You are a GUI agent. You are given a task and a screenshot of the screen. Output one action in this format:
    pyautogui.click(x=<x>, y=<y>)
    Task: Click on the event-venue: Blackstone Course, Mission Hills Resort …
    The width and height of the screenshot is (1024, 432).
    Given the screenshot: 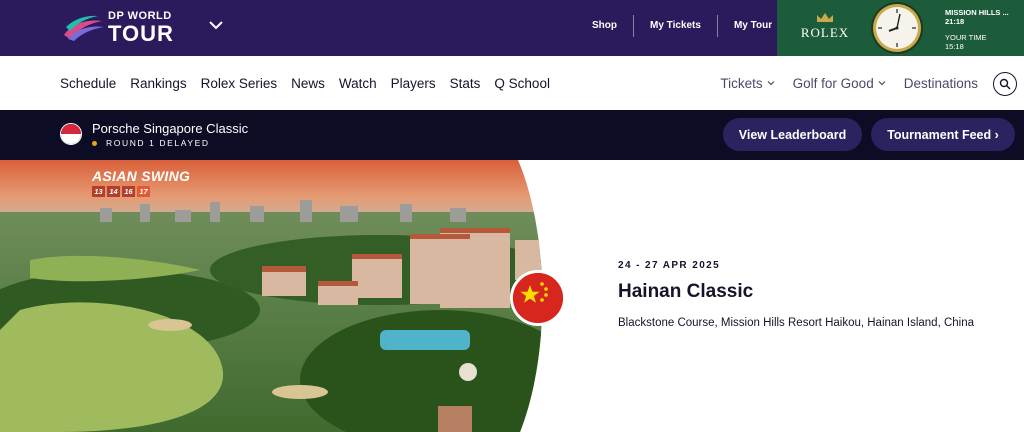 What is the action you would take?
    pyautogui.click(x=796, y=323)
    